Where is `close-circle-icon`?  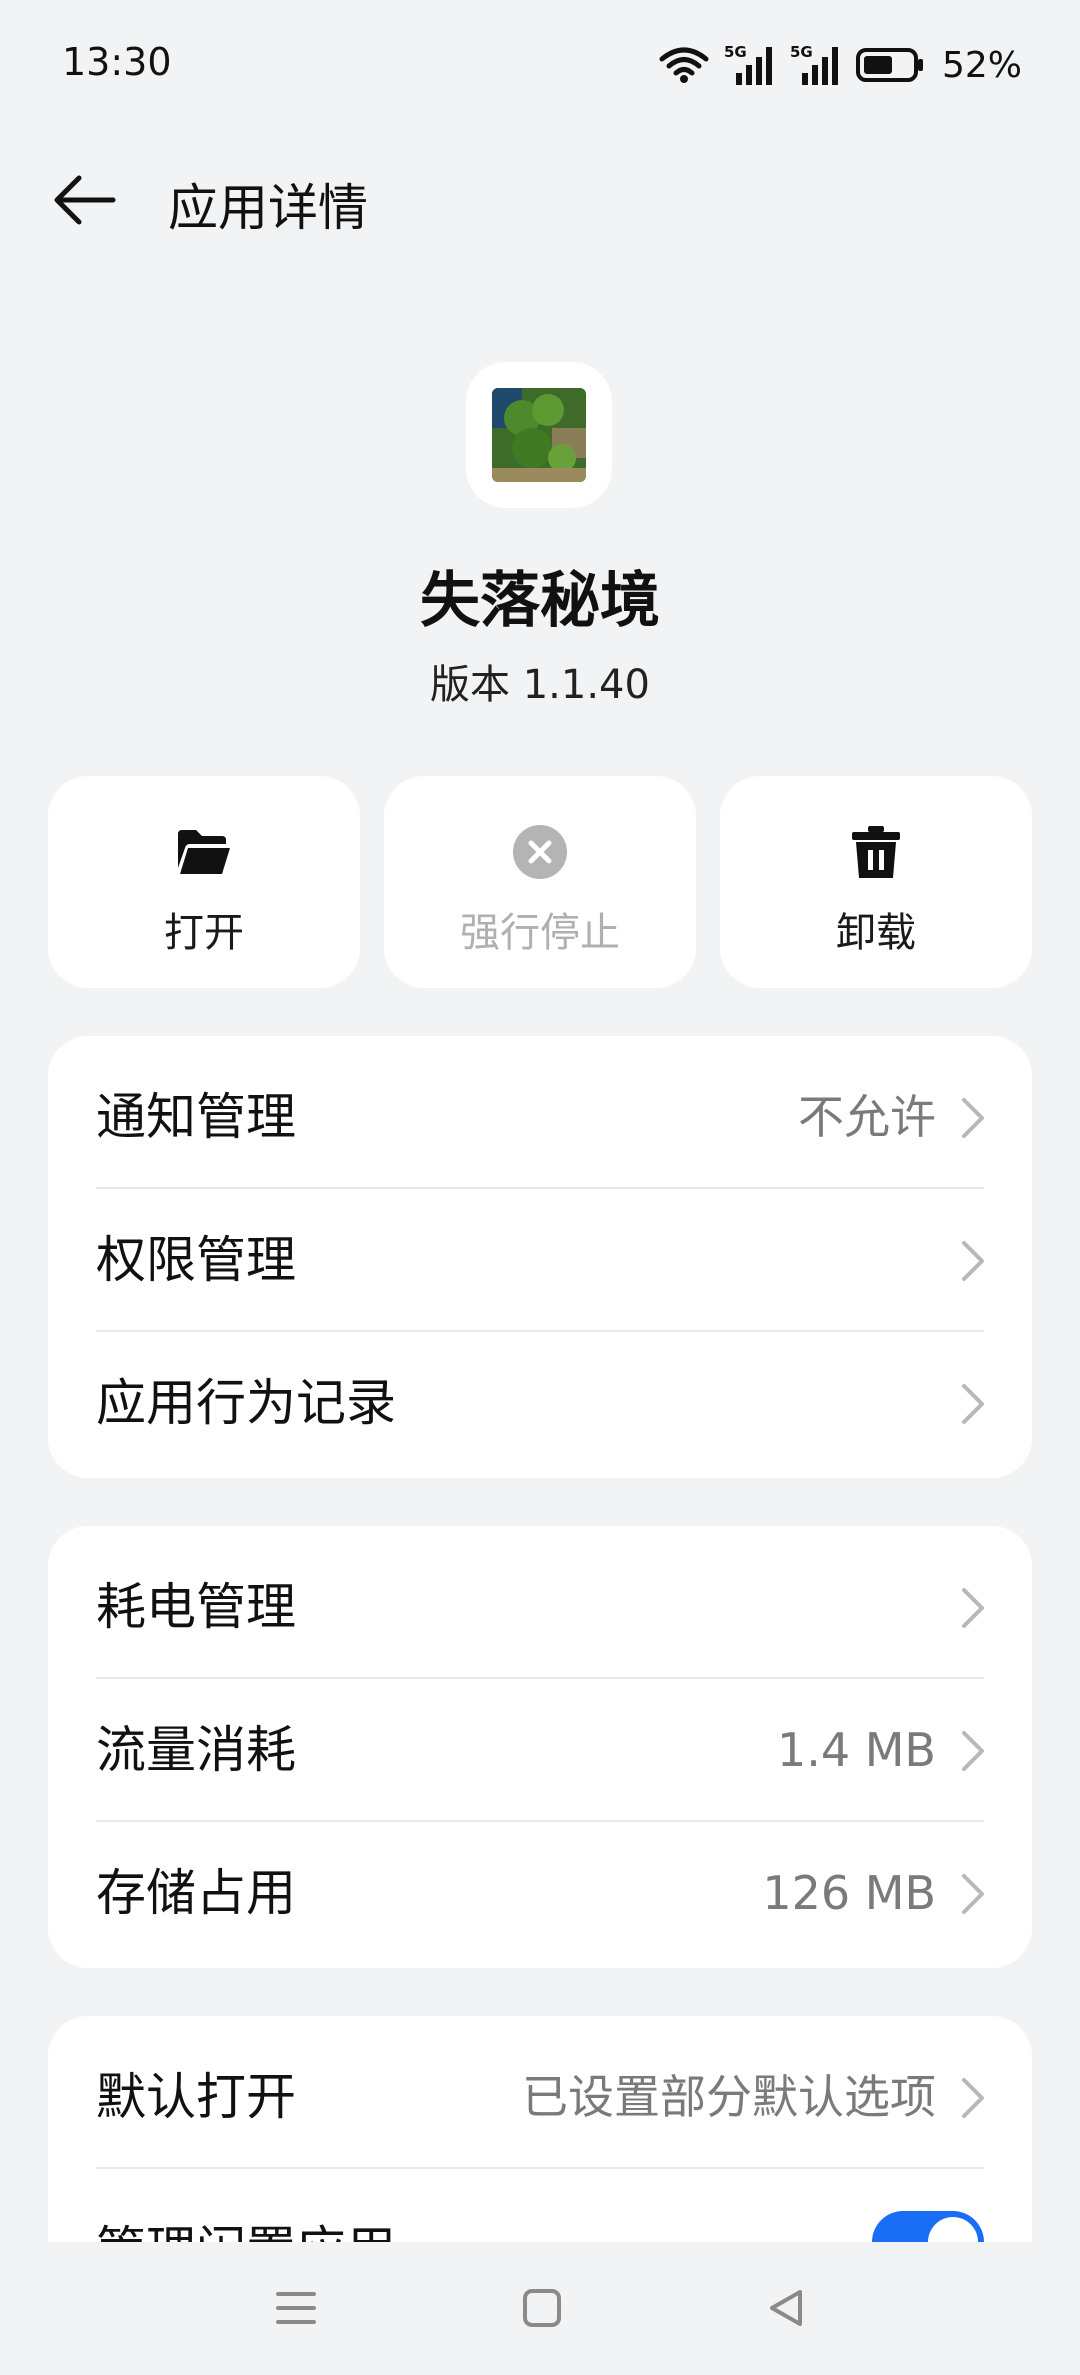 close-circle-icon is located at coordinates (540, 852).